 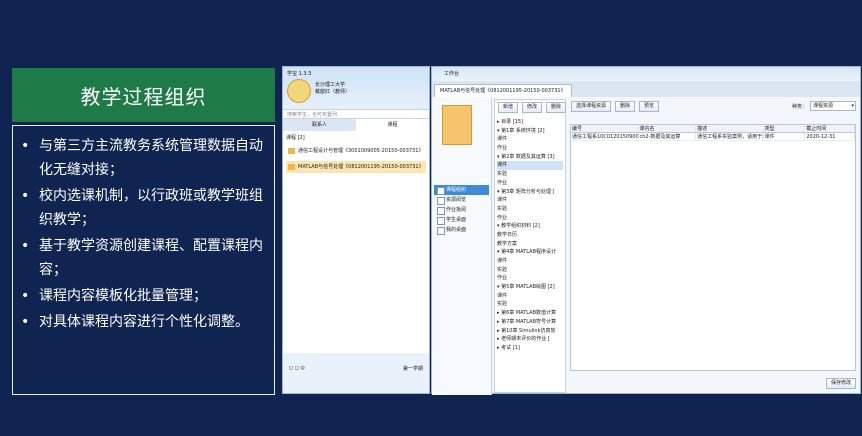 I want to click on table-cell: 通信工程系10C01201509001051, so click(x=605, y=136).